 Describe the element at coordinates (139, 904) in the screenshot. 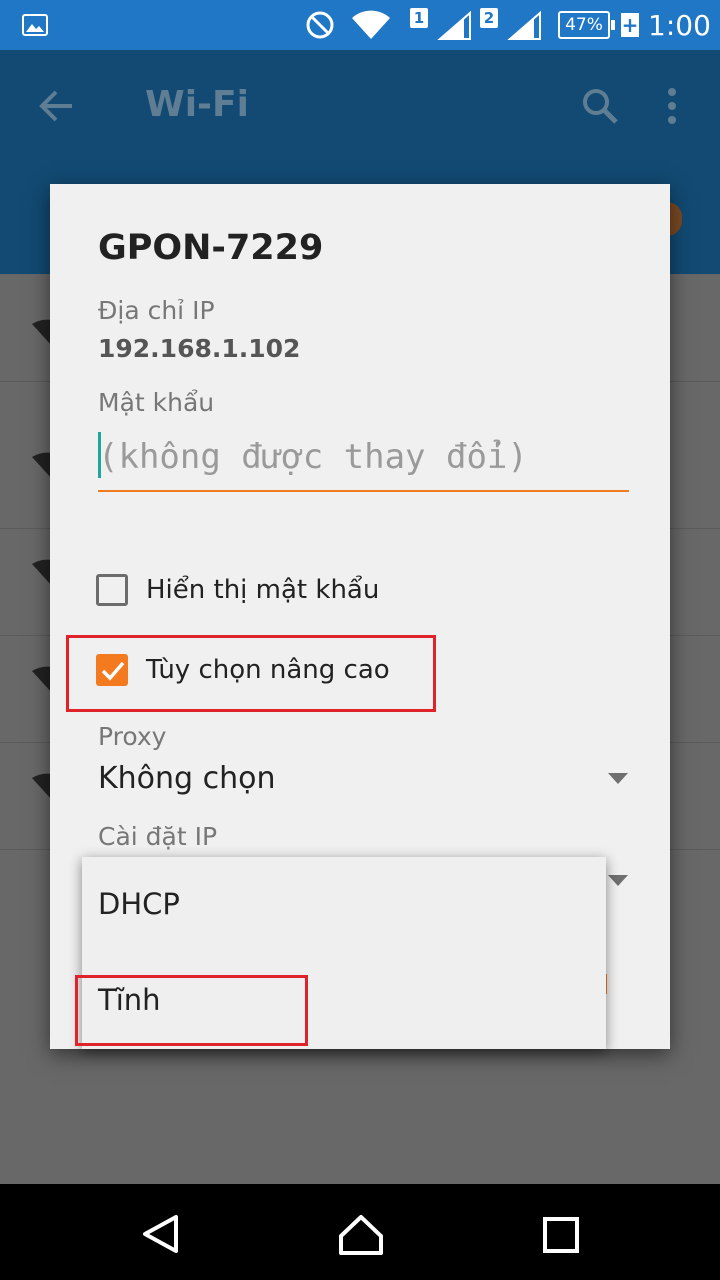

I see `dropdown-option-dhcp: DHCP` at that location.